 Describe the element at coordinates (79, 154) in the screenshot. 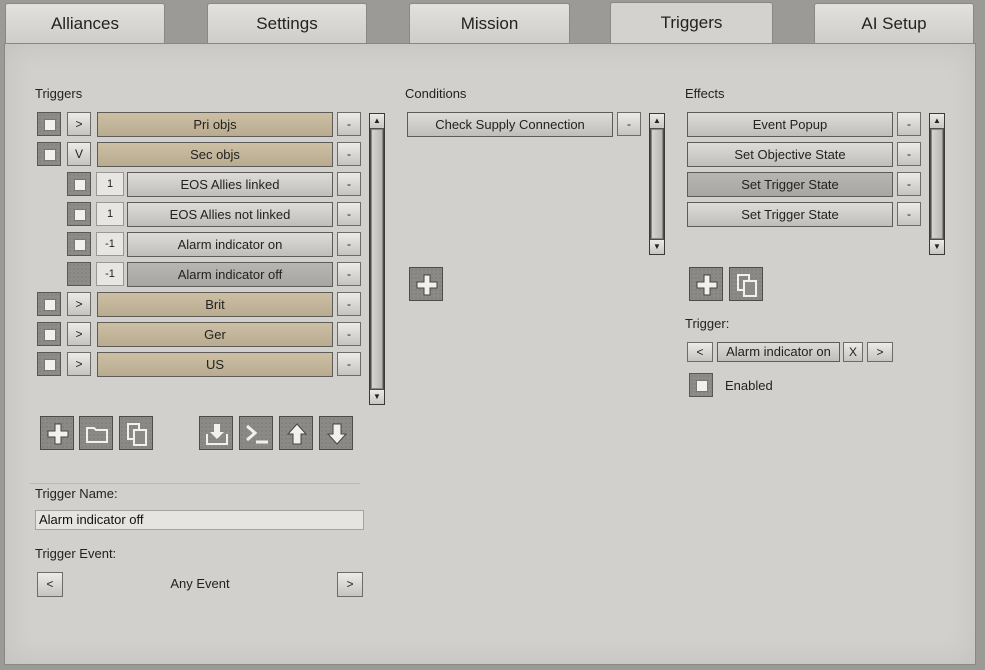

I see `collapse-button: V` at that location.